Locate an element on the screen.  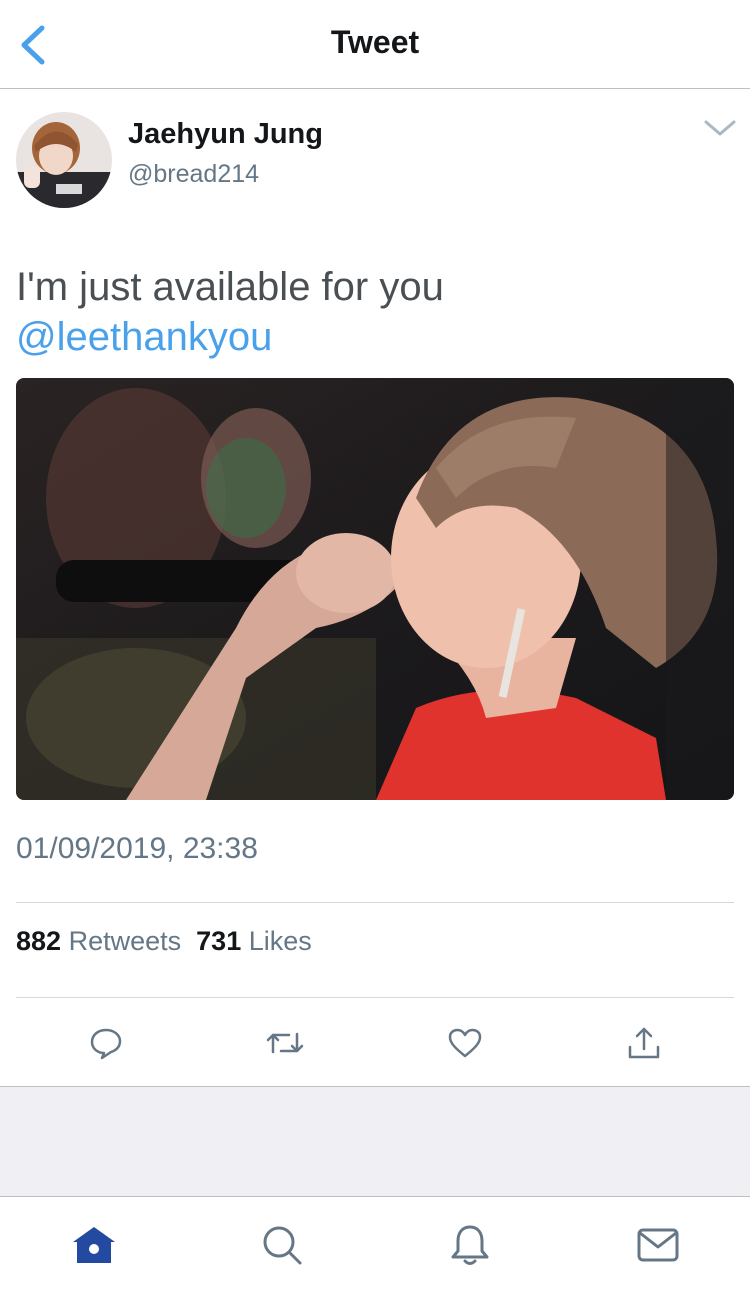
author-name: Jaehyun Jung is located at coordinates (225, 134).